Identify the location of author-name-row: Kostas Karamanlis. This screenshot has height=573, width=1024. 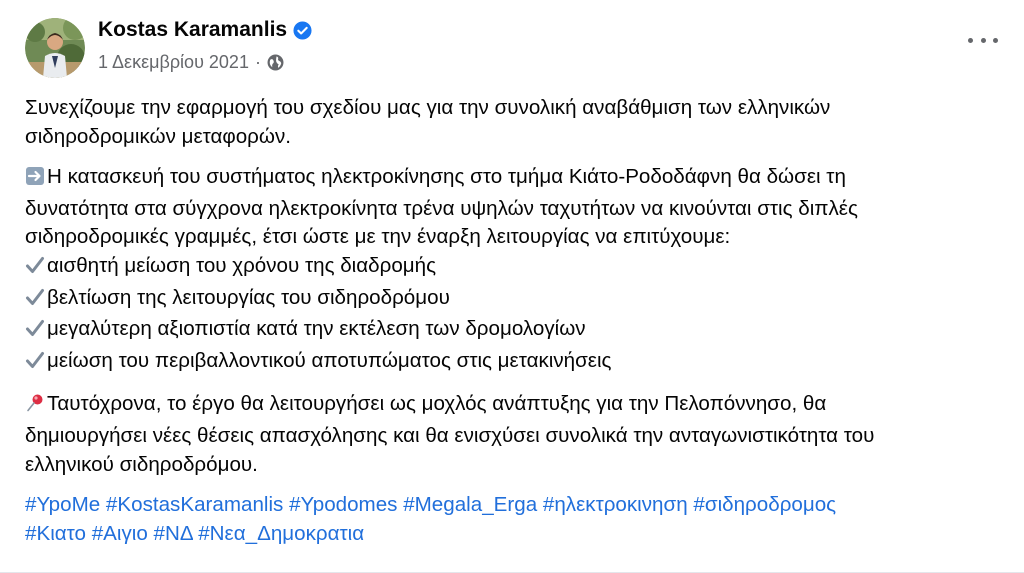
(205, 30).